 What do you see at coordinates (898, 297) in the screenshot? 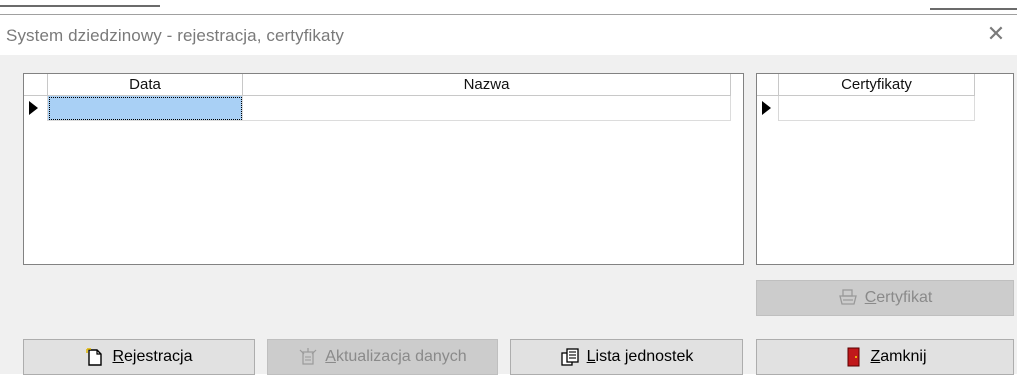
I see `certyfikat-label: Certyfikat` at bounding box center [898, 297].